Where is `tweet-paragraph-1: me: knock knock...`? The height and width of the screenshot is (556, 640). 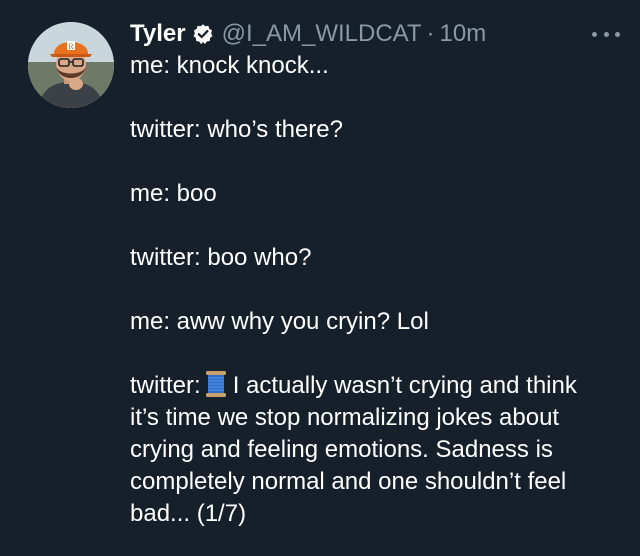 tweet-paragraph-1: me: knock knock... is located at coordinates (229, 65).